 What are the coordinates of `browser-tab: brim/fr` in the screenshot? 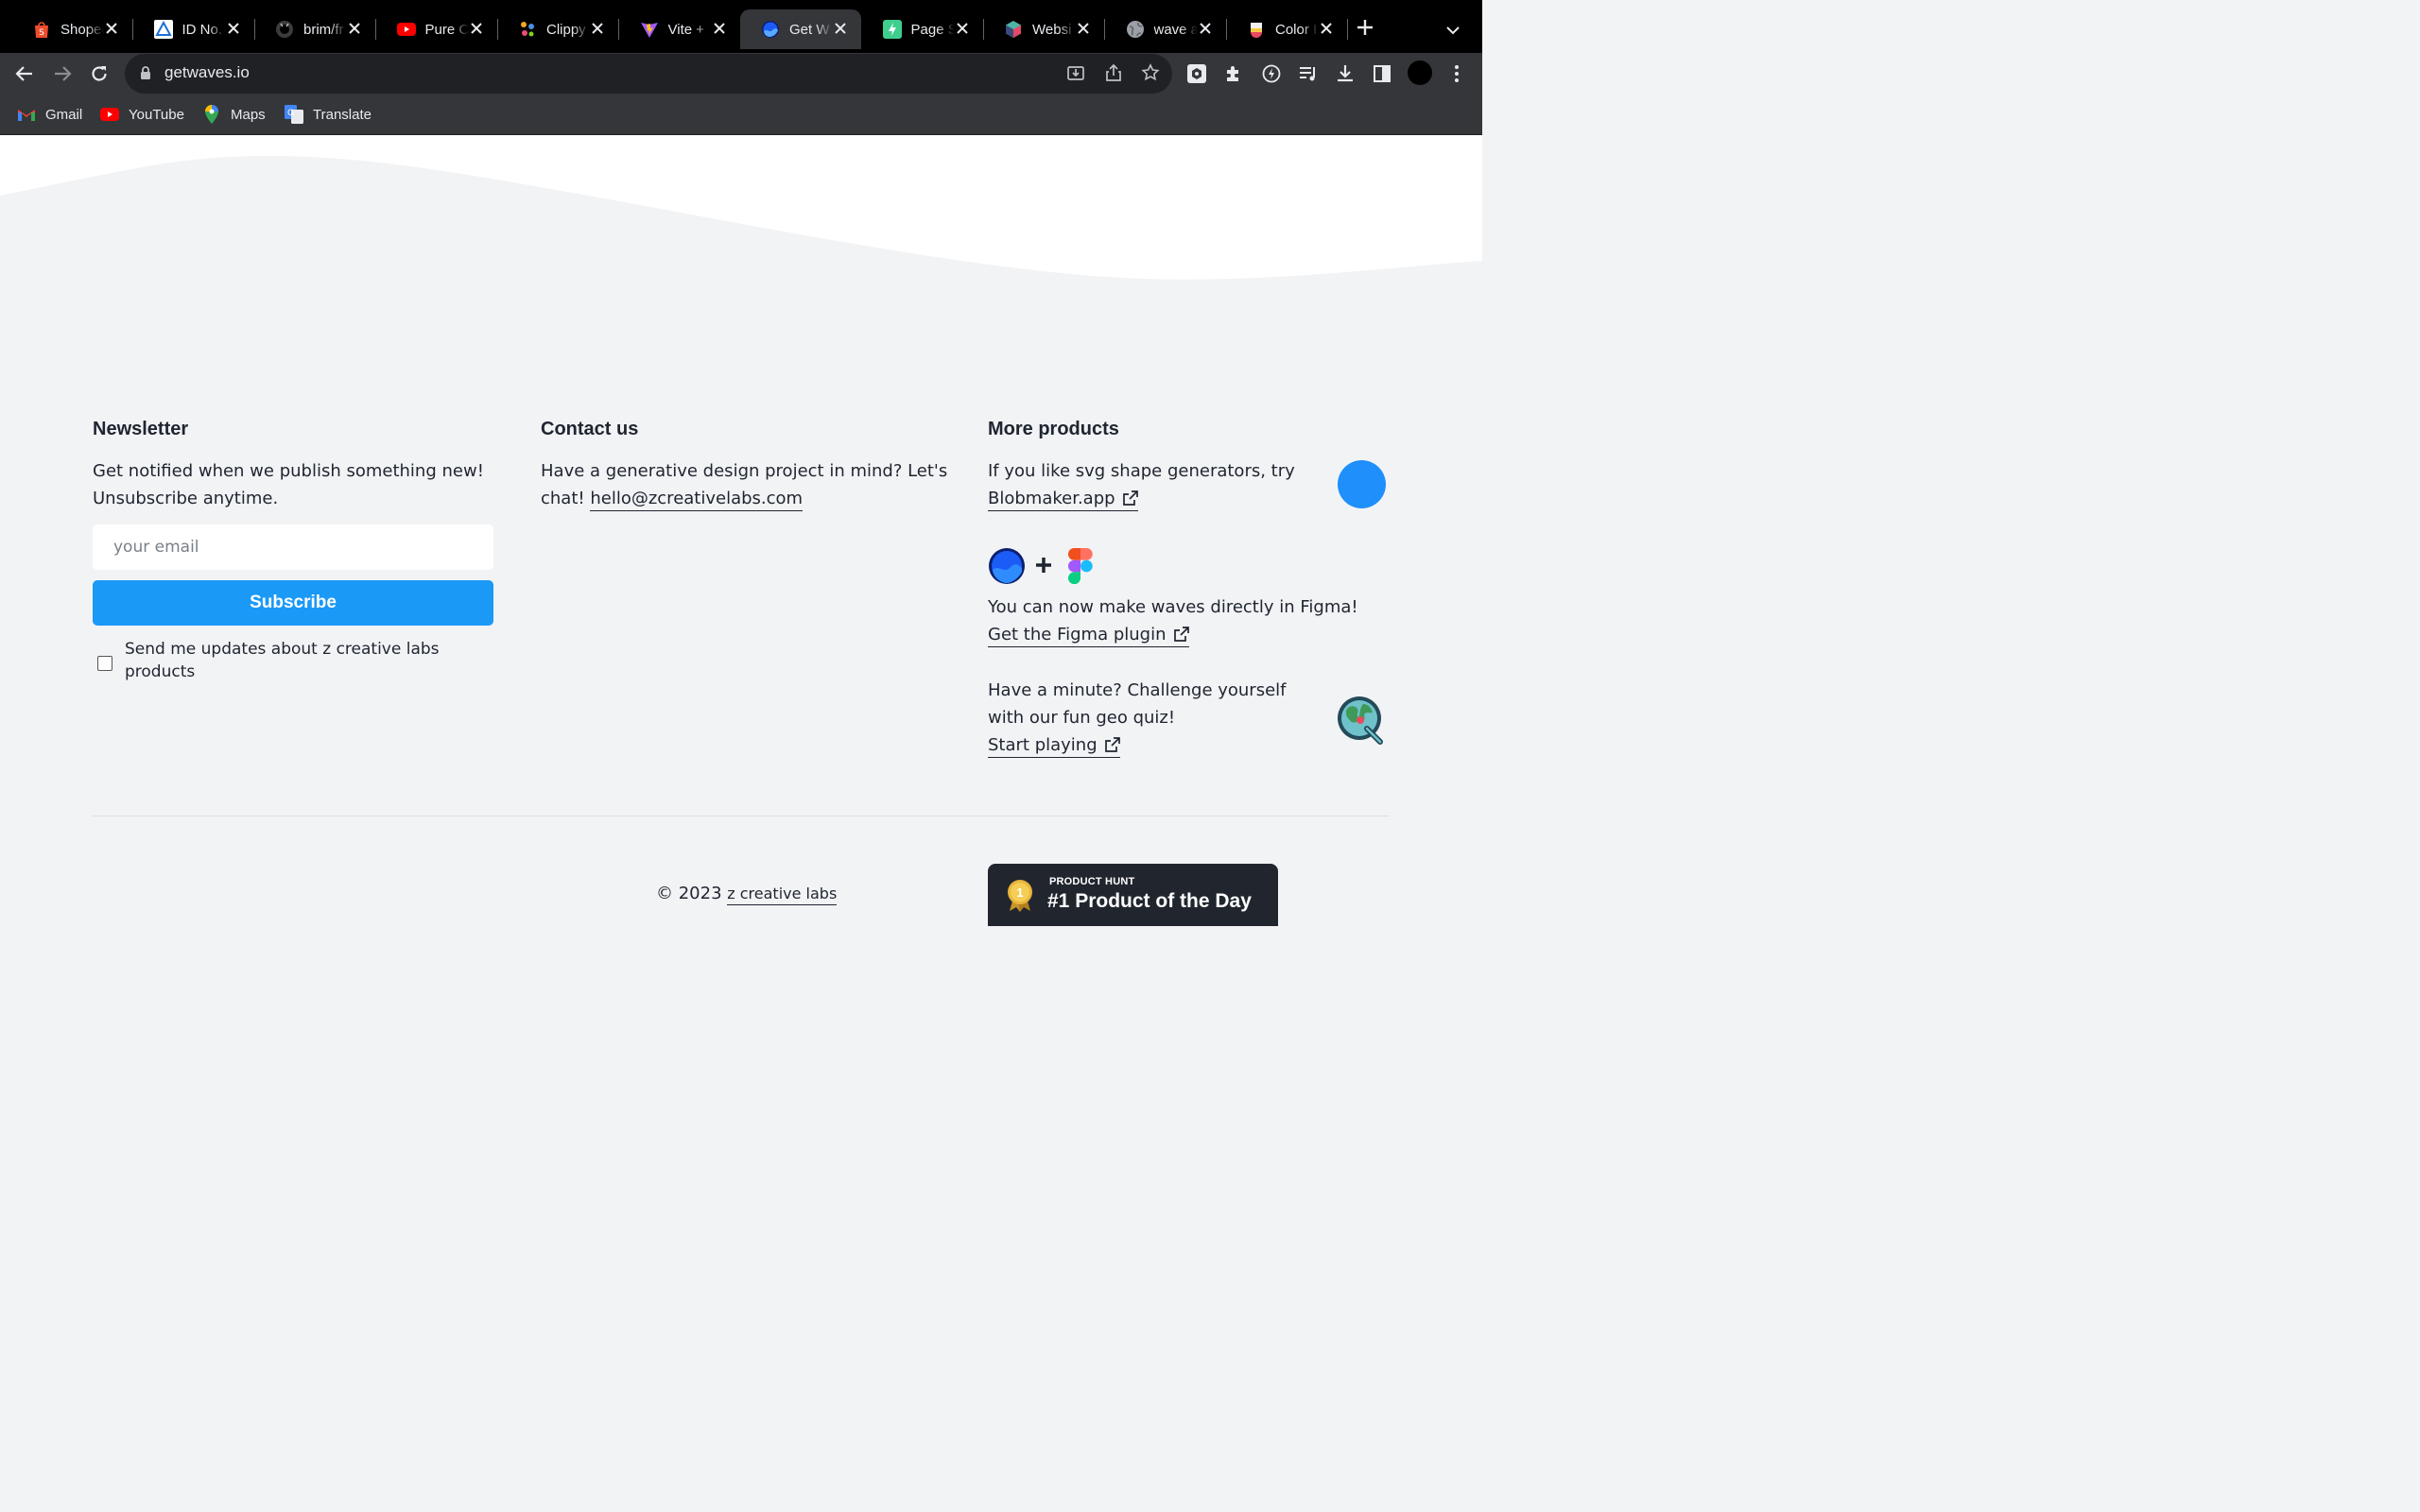 It's located at (315, 29).